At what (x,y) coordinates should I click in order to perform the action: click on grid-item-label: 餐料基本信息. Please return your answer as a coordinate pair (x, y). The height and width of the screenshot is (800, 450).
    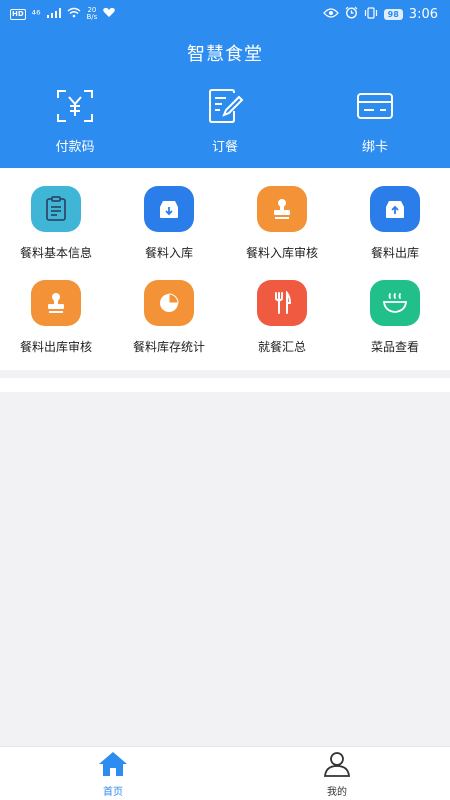
    Looking at the image, I should click on (55, 253).